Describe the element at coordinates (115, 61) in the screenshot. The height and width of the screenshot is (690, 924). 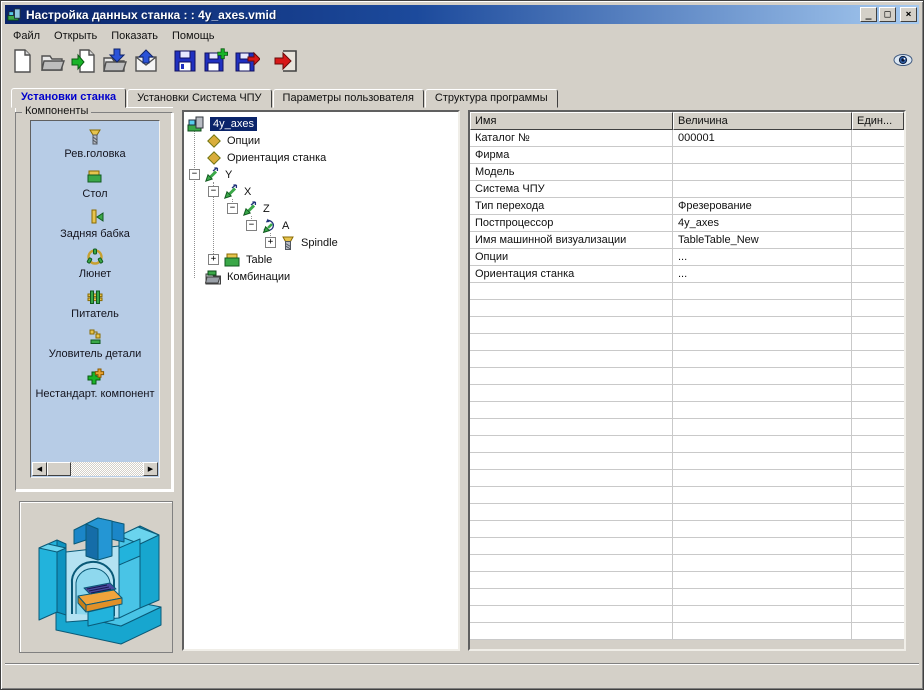
I see `load-into-folder-button` at that location.